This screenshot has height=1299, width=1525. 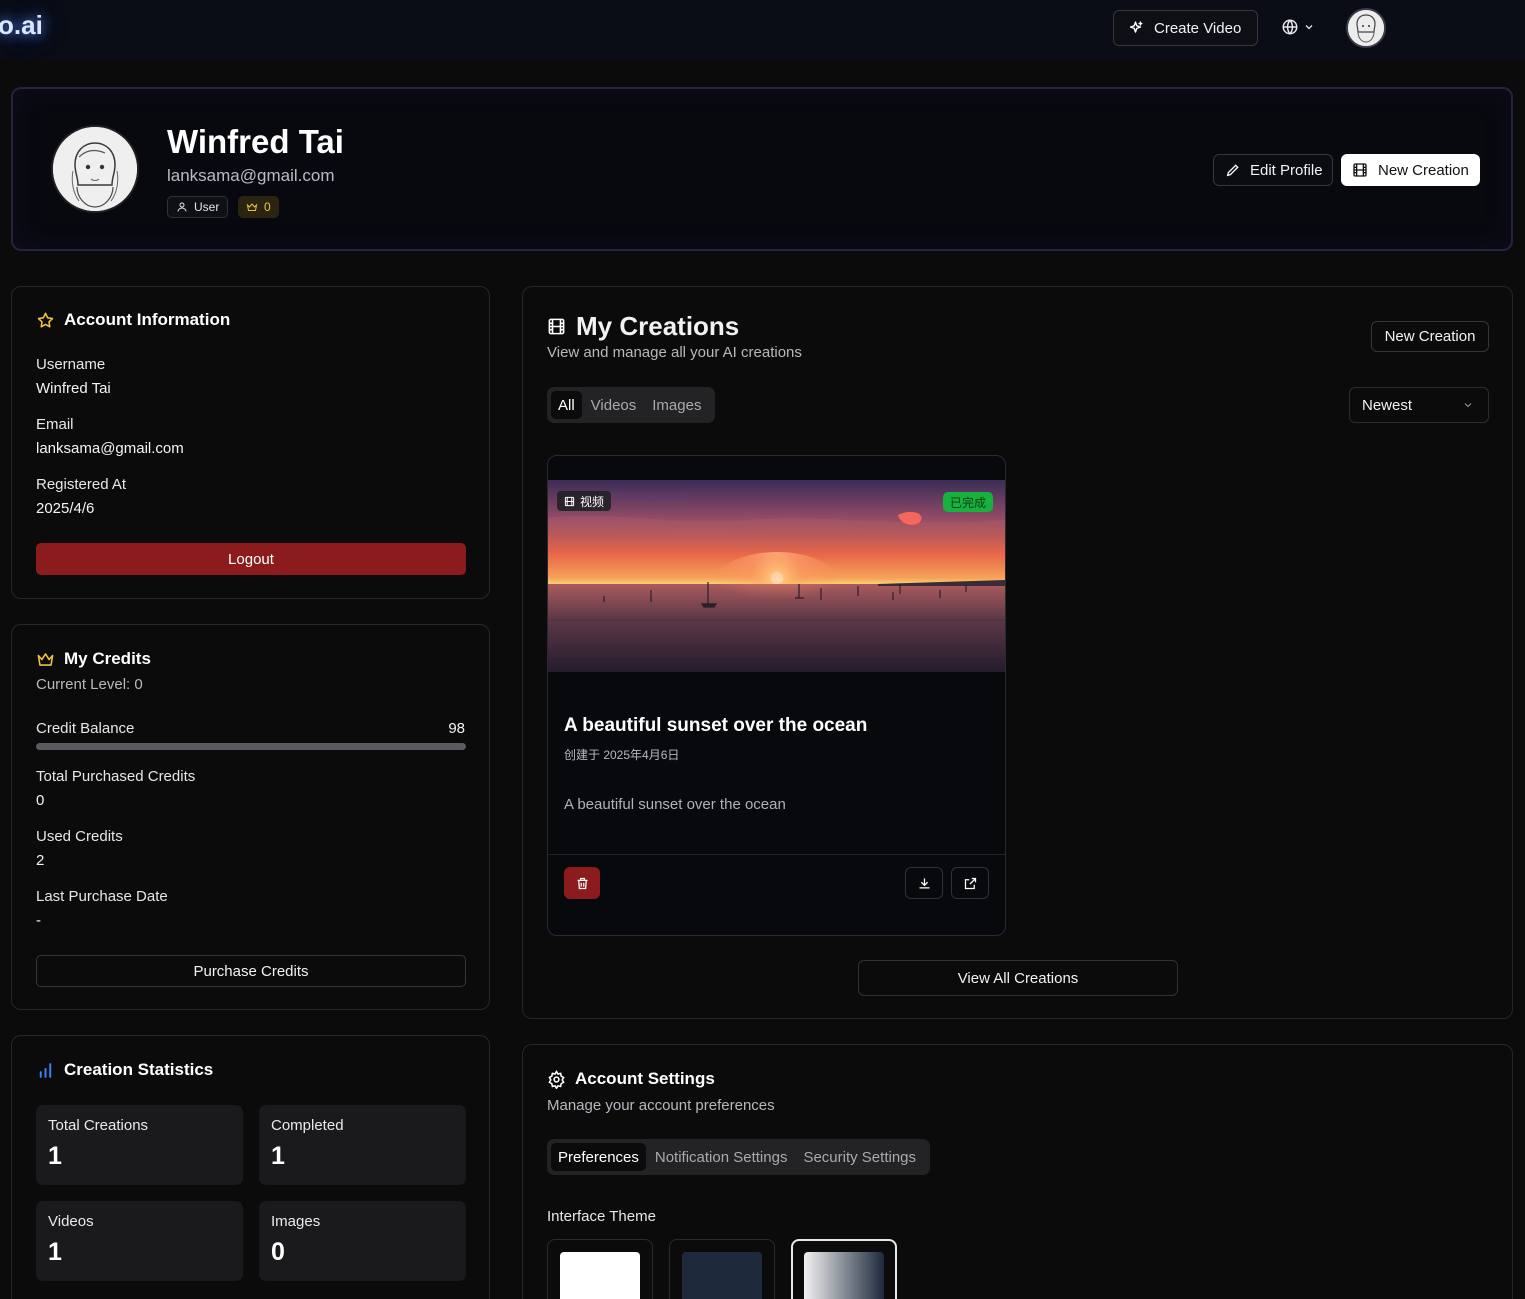 I want to click on email-value: lanksama@gmail.com, so click(x=110, y=448).